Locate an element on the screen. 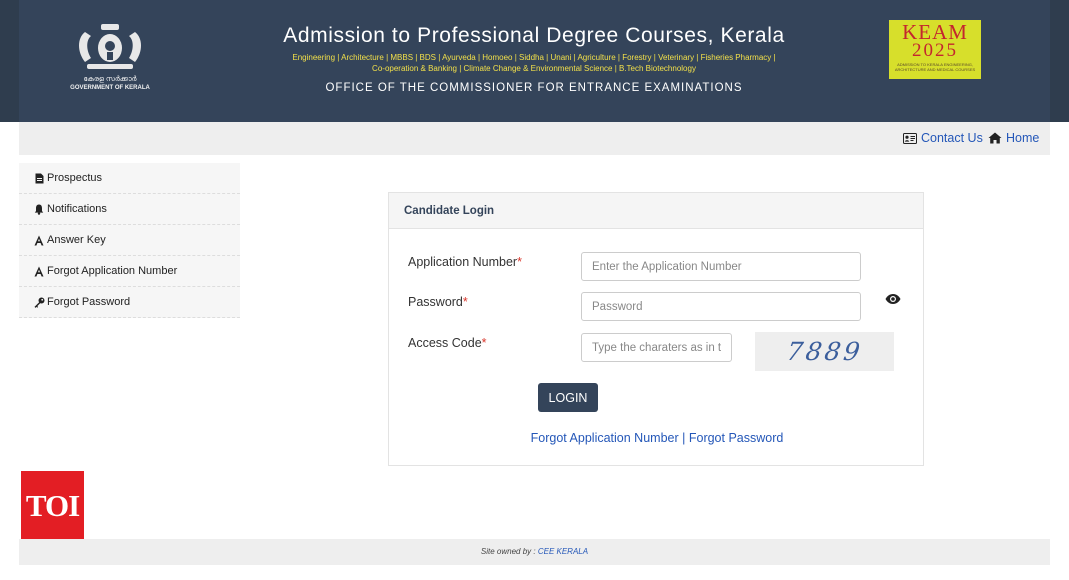 The width and height of the screenshot is (1069, 580). access-code-label: Access Code* is located at coordinates (447, 343).